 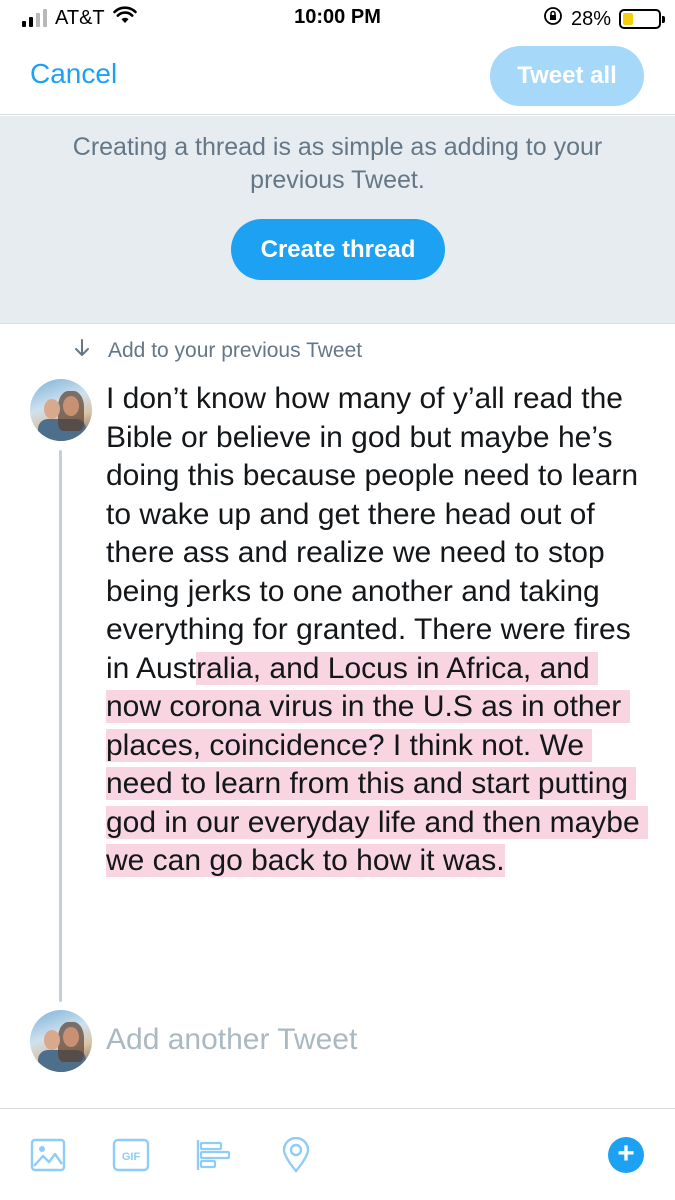 I want to click on gif-icon: GIF, so click(x=131, y=1155).